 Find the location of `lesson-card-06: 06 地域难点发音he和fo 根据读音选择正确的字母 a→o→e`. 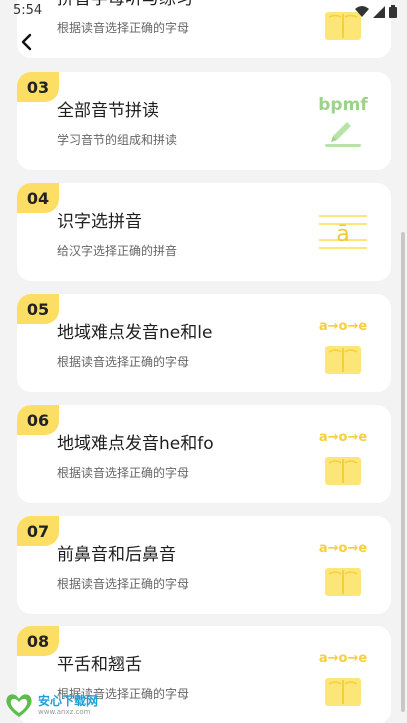

lesson-card-06: 06 地域难点发音he和fo 根据读音选择正确的字母 a→o→e is located at coordinates (204, 454).